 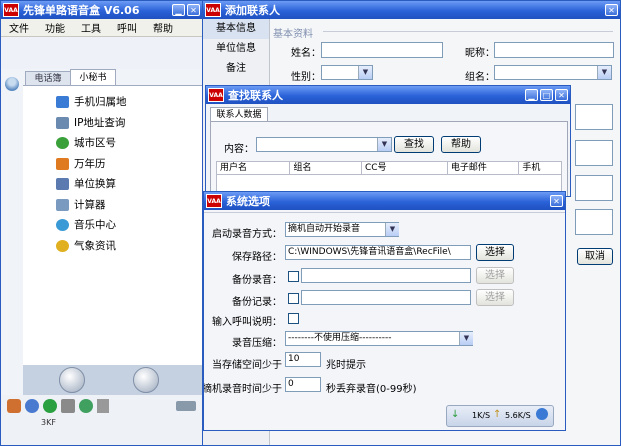 What do you see at coordinates (378, 252) in the screenshot?
I see `save-path-input: C:\WINDOWS\先锋音讯语音盒\RecFile\` at bounding box center [378, 252].